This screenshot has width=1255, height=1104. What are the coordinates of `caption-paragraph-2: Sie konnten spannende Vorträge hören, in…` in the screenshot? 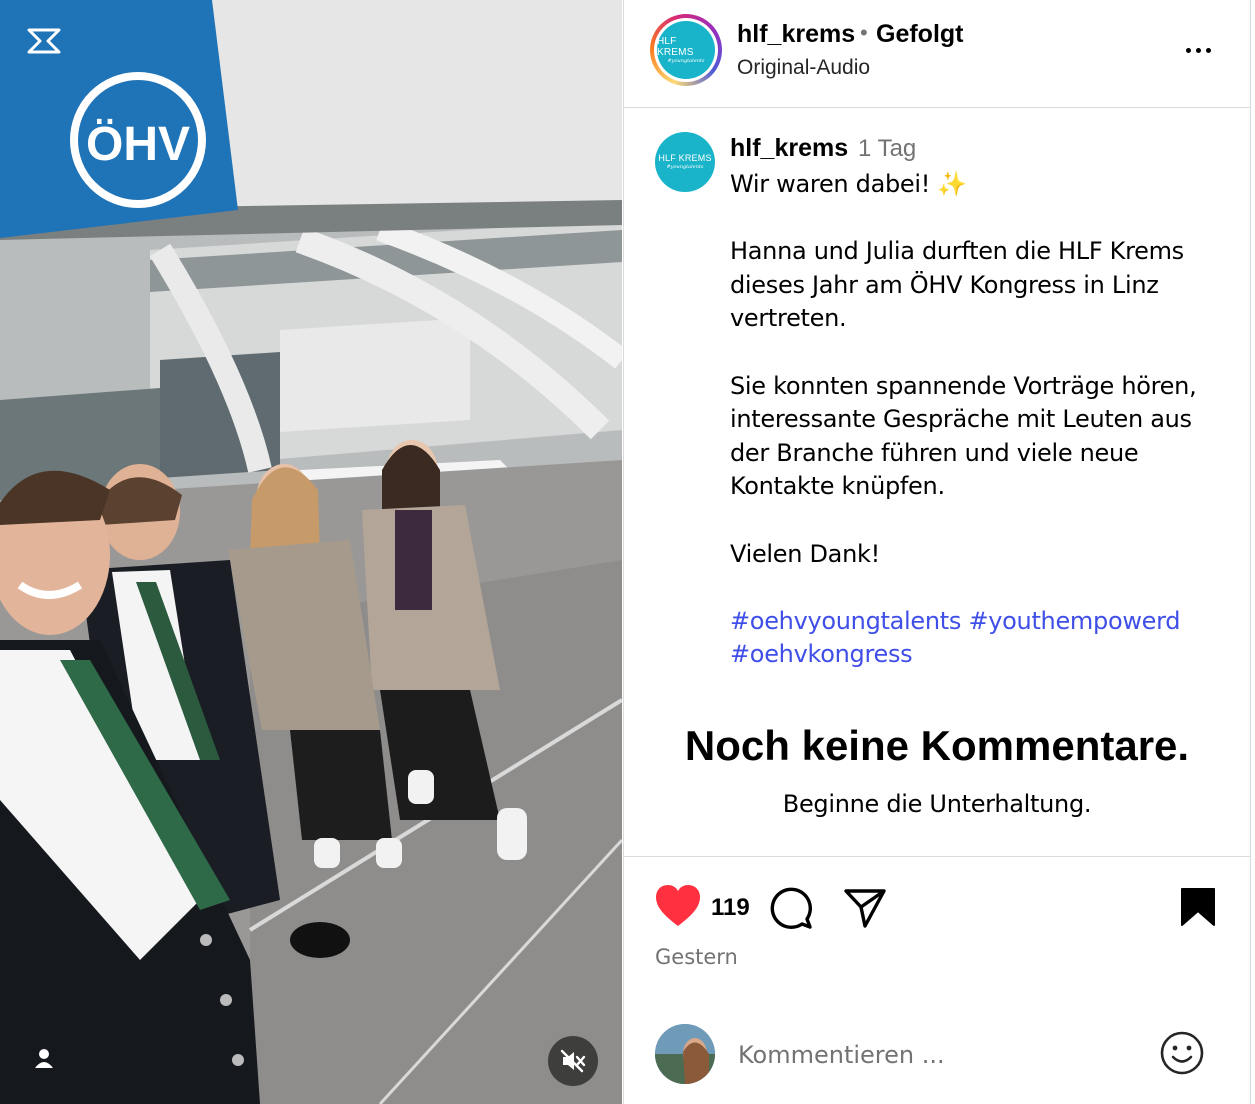 It's located at (963, 436).